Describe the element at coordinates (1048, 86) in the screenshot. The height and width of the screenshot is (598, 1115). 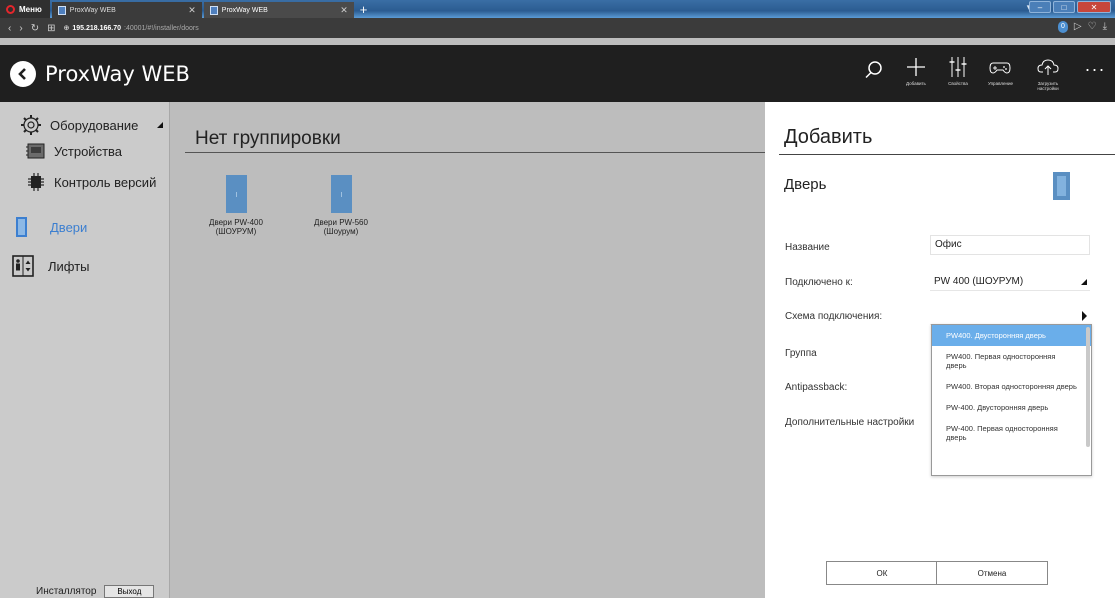
I see `upload-settings-label: Загрузить настройки` at that location.